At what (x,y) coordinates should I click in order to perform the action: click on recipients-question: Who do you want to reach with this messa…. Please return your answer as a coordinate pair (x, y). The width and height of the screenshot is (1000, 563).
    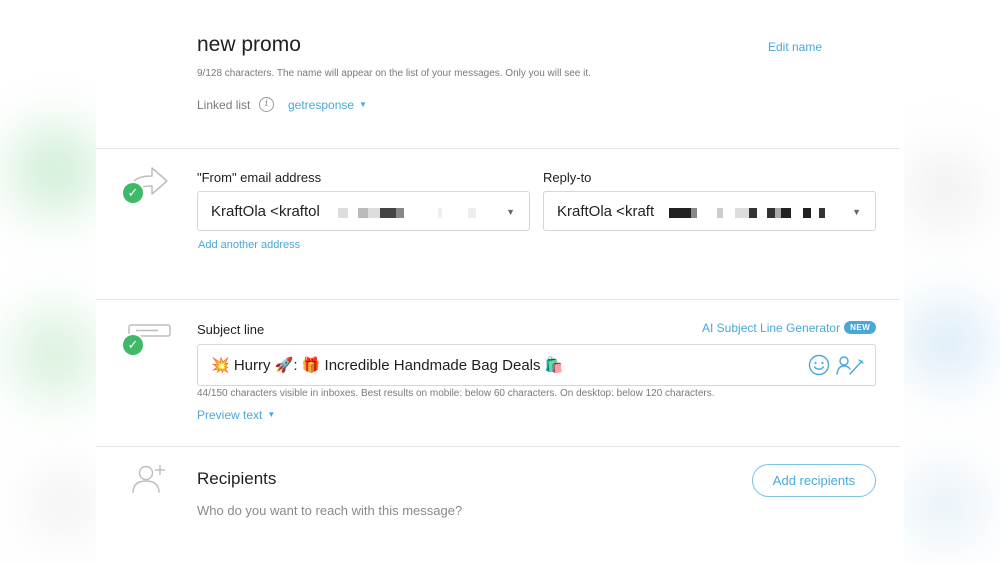
    Looking at the image, I should click on (330, 510).